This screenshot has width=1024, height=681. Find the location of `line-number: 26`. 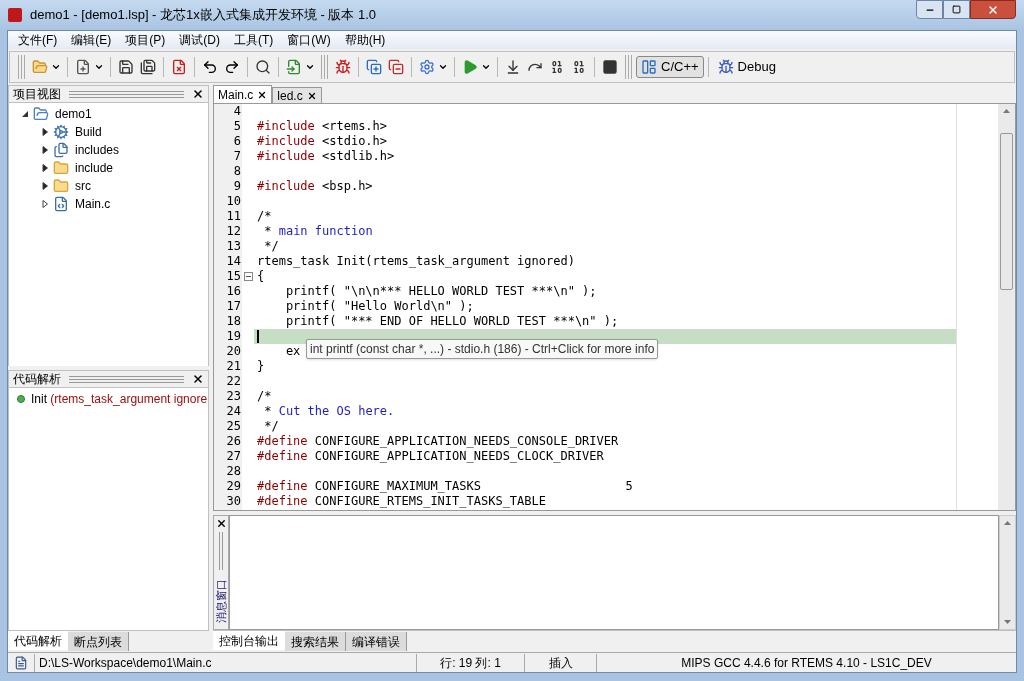

line-number: 26 is located at coordinates (233, 441).